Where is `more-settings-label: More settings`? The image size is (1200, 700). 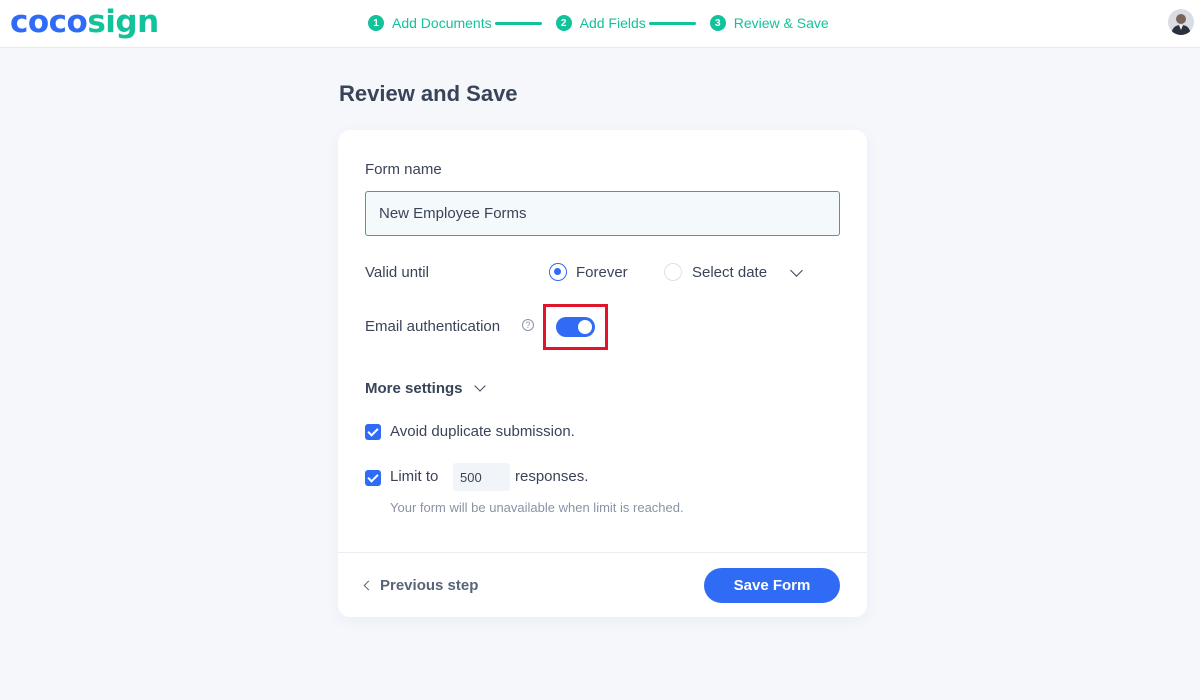
more-settings-label: More settings is located at coordinates (414, 388).